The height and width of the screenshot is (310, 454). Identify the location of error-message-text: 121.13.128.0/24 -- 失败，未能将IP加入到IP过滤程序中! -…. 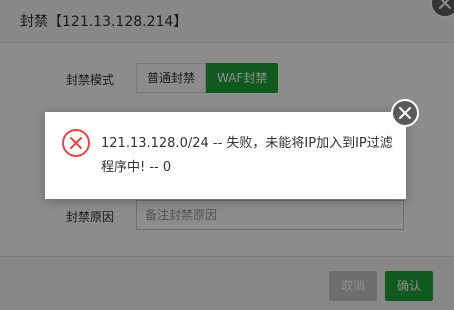
(247, 155).